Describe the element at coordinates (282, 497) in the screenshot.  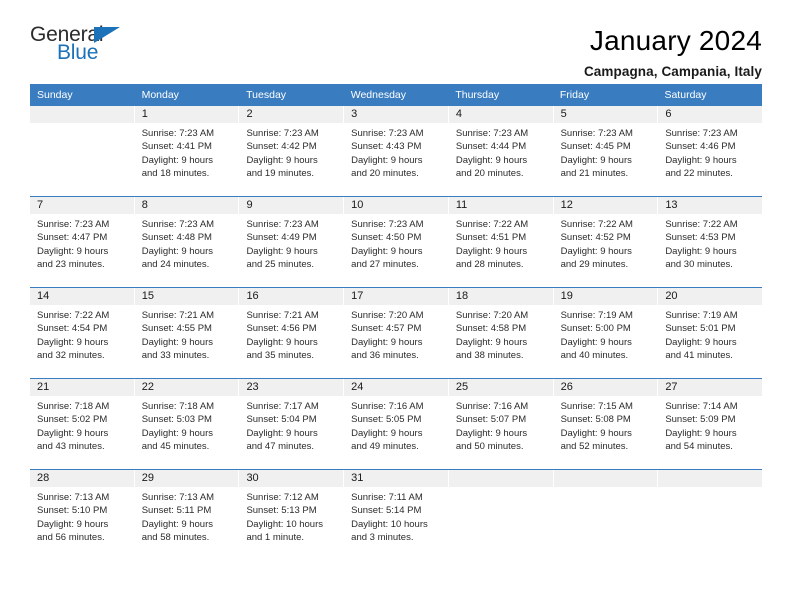
I see `day-info-line: Sunrise: 7:12 AM` at that location.